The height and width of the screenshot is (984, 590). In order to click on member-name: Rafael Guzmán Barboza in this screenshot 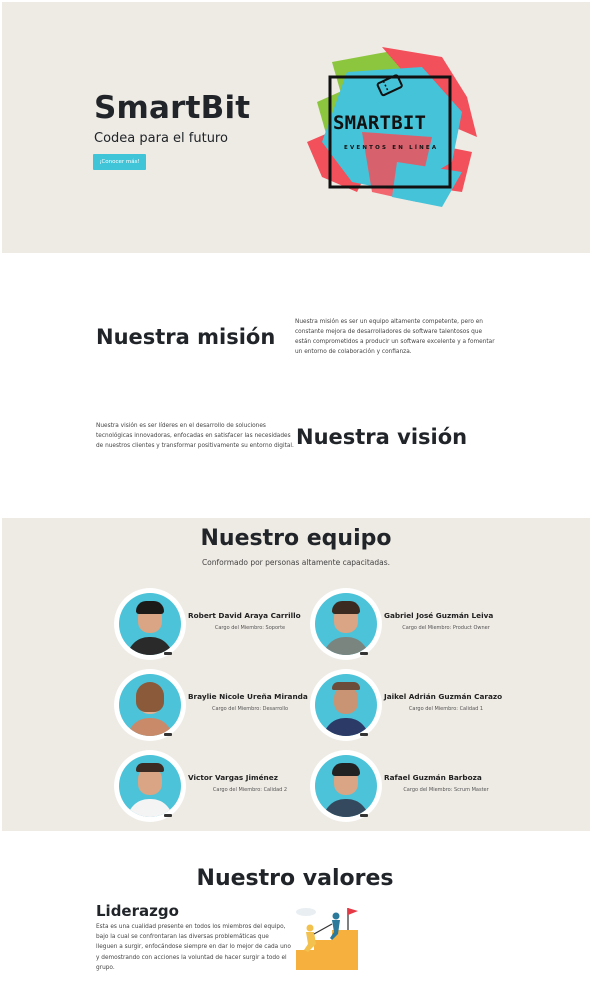, I will do `click(433, 777)`.